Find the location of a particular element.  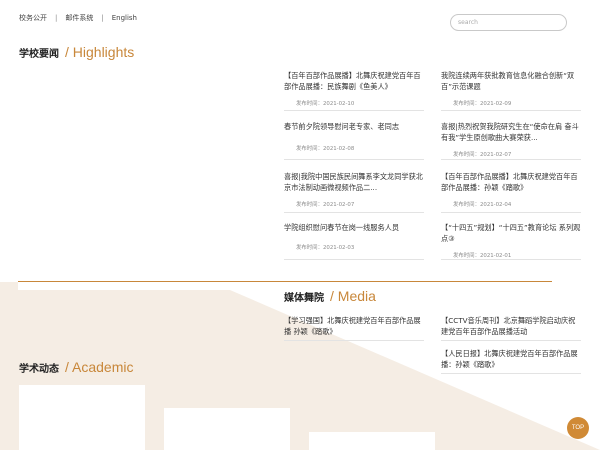

news-title: 【“十四五”规划】“十四五”教育论坛 系列观点③ is located at coordinates (511, 233).